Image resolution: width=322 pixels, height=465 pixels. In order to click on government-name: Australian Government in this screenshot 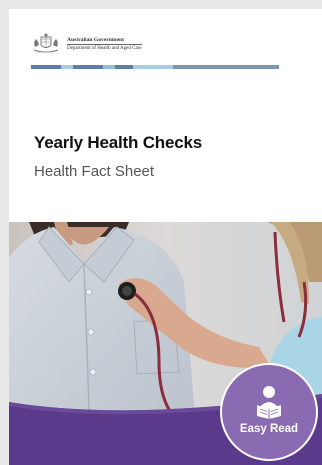, I will do `click(96, 39)`.